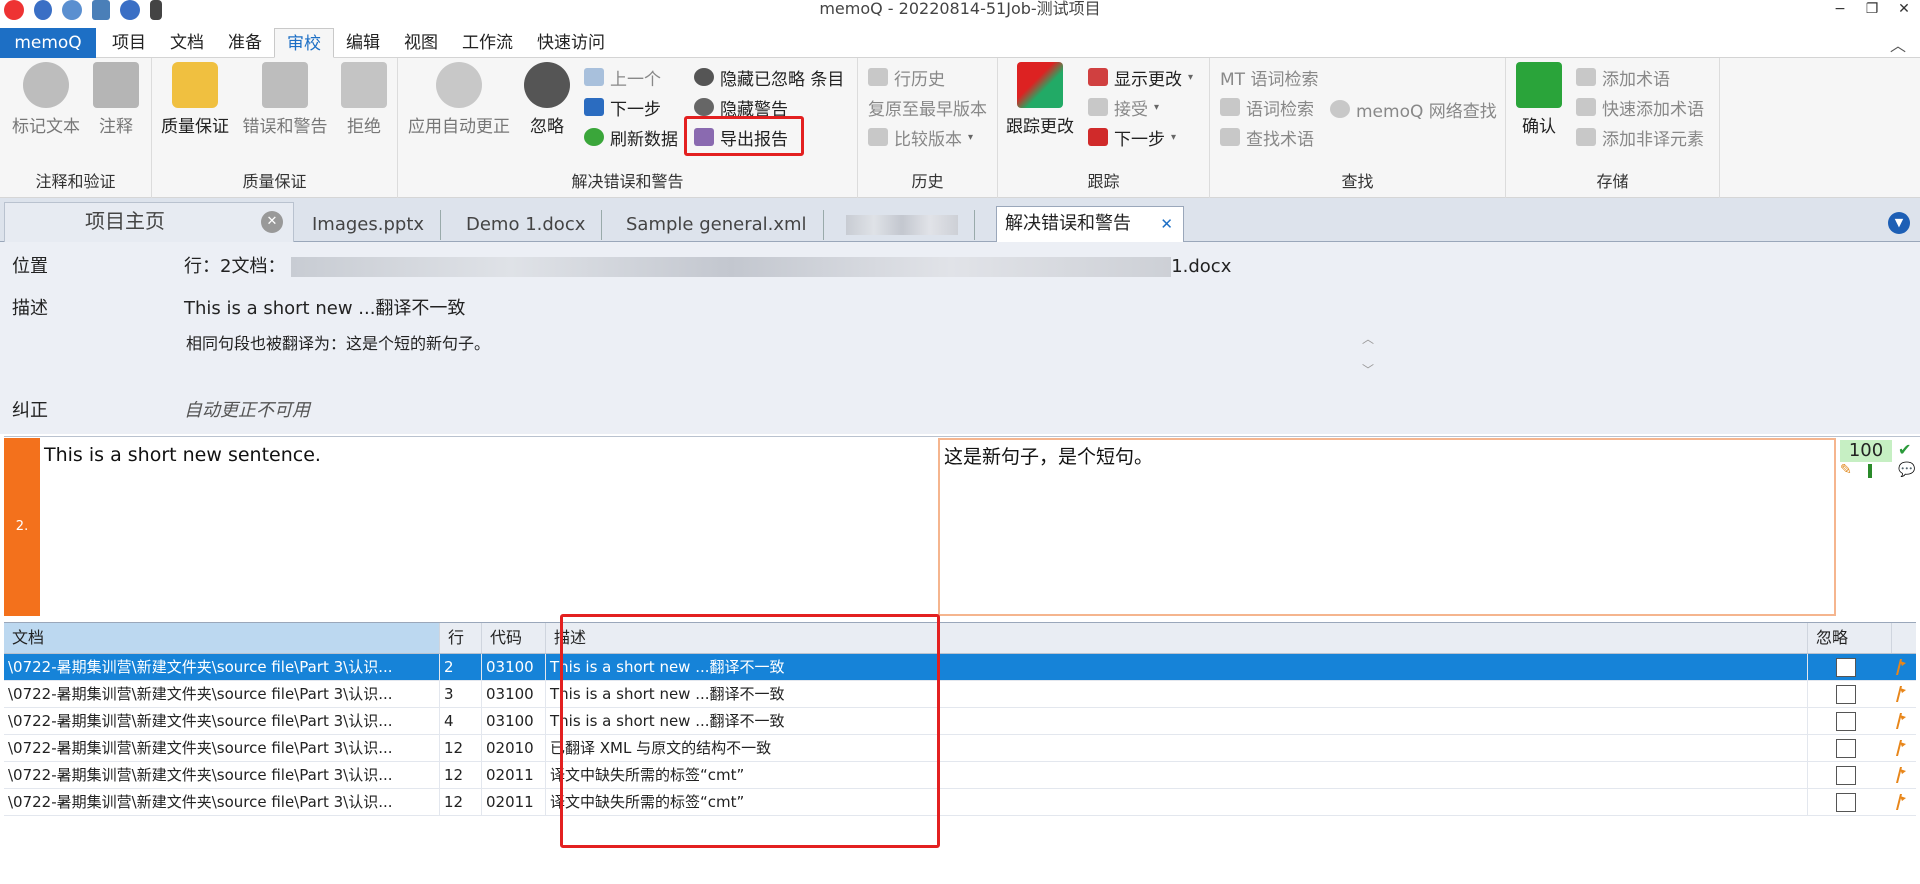  Describe the element at coordinates (245, 43) in the screenshot. I see `menu-prepare: 准备` at that location.